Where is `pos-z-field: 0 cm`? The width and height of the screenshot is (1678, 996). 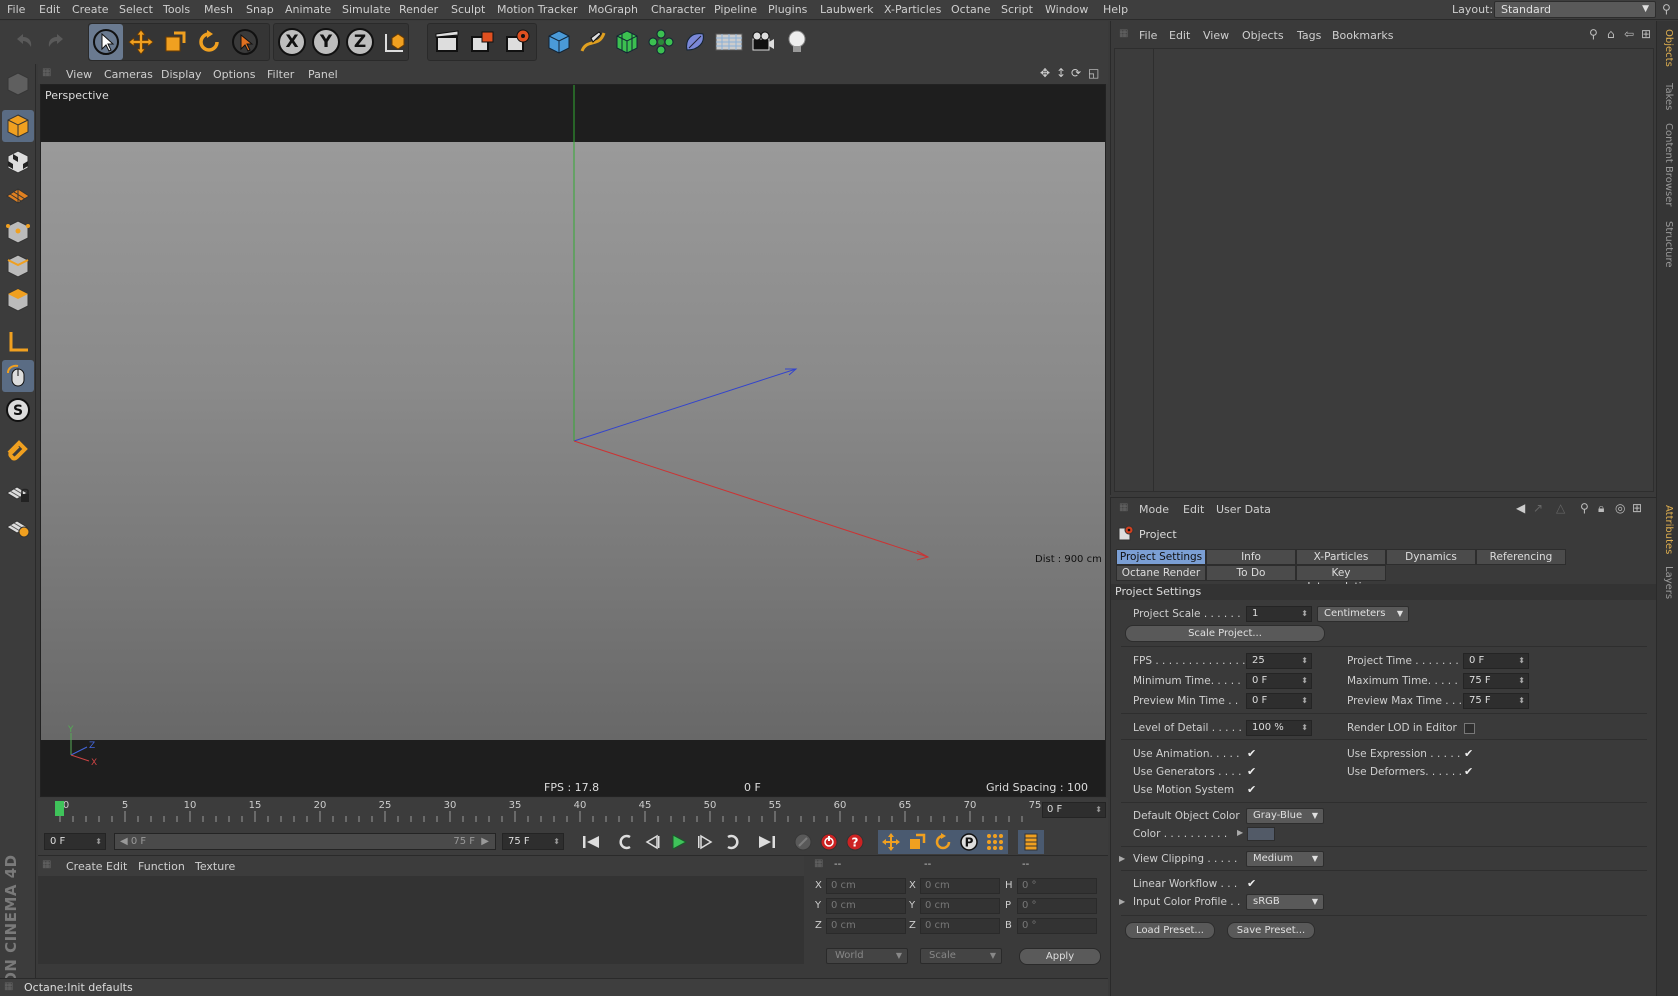
pos-z-field: 0 cm is located at coordinates (866, 926).